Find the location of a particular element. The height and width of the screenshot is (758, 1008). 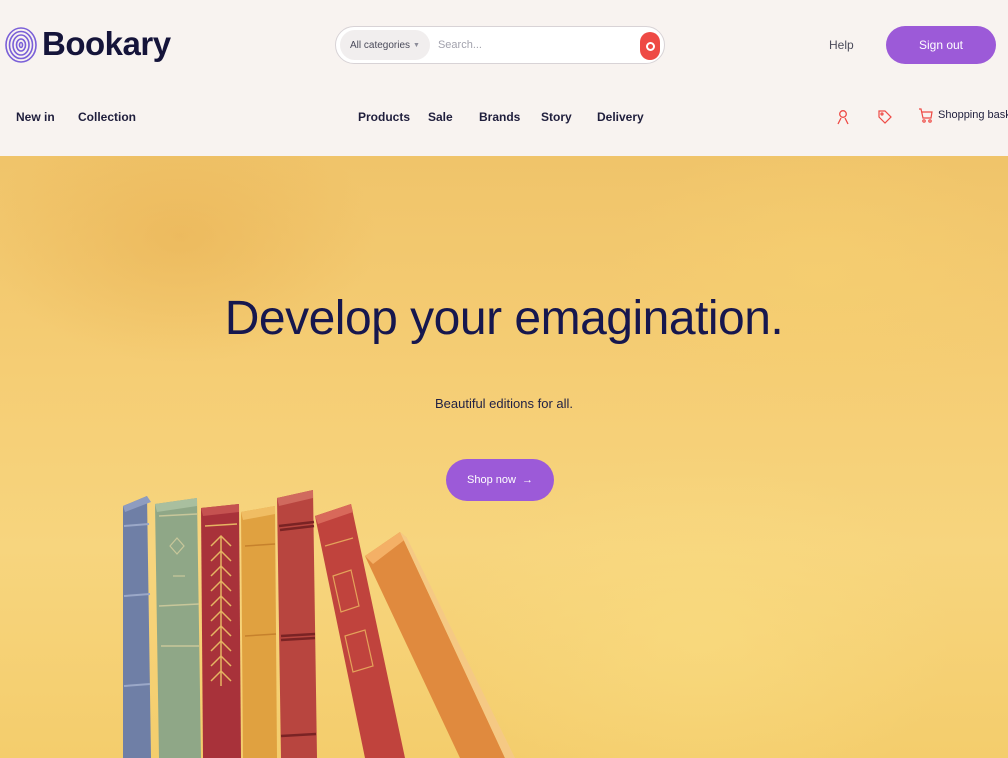

nav-collection: Collection is located at coordinates (107, 117).